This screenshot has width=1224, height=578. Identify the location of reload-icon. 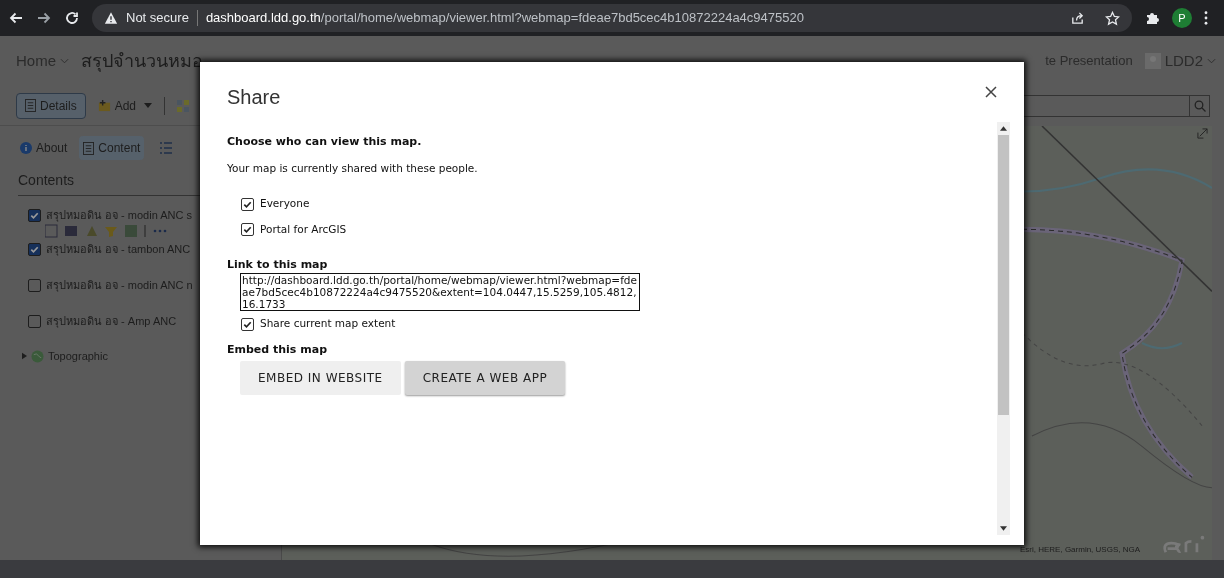
(72, 18).